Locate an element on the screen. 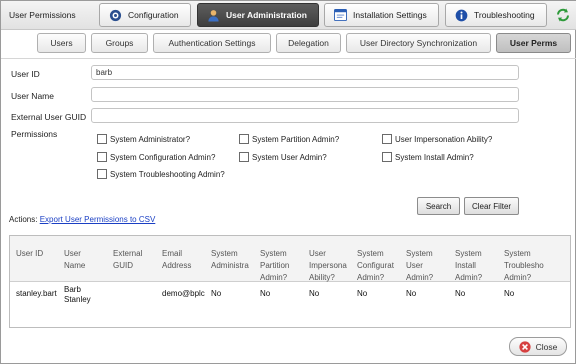 Image resolution: width=576 pixels, height=364 pixels. tab-user-administration: User Administration is located at coordinates (258, 15).